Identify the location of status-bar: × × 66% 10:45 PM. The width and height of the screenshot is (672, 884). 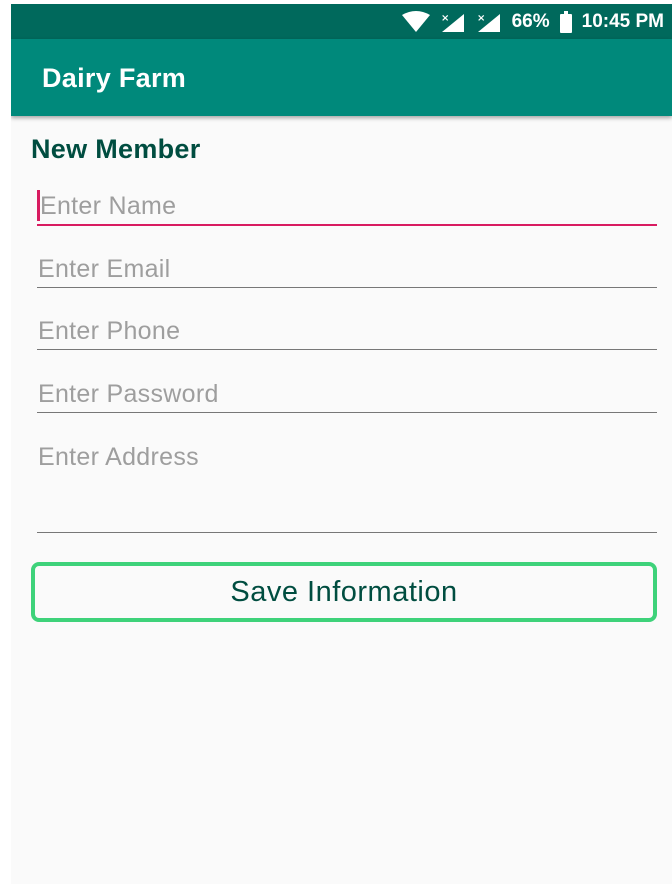
(341, 21).